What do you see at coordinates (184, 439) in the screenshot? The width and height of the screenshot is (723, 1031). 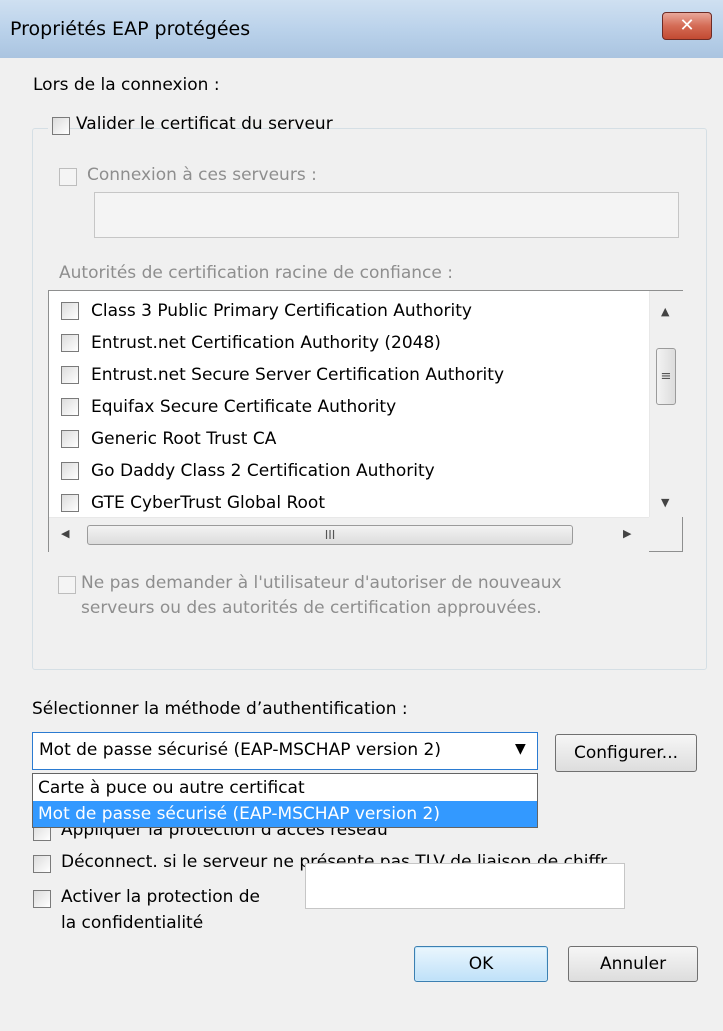 I see `ca-item-label: Generic Root Trust CA` at bounding box center [184, 439].